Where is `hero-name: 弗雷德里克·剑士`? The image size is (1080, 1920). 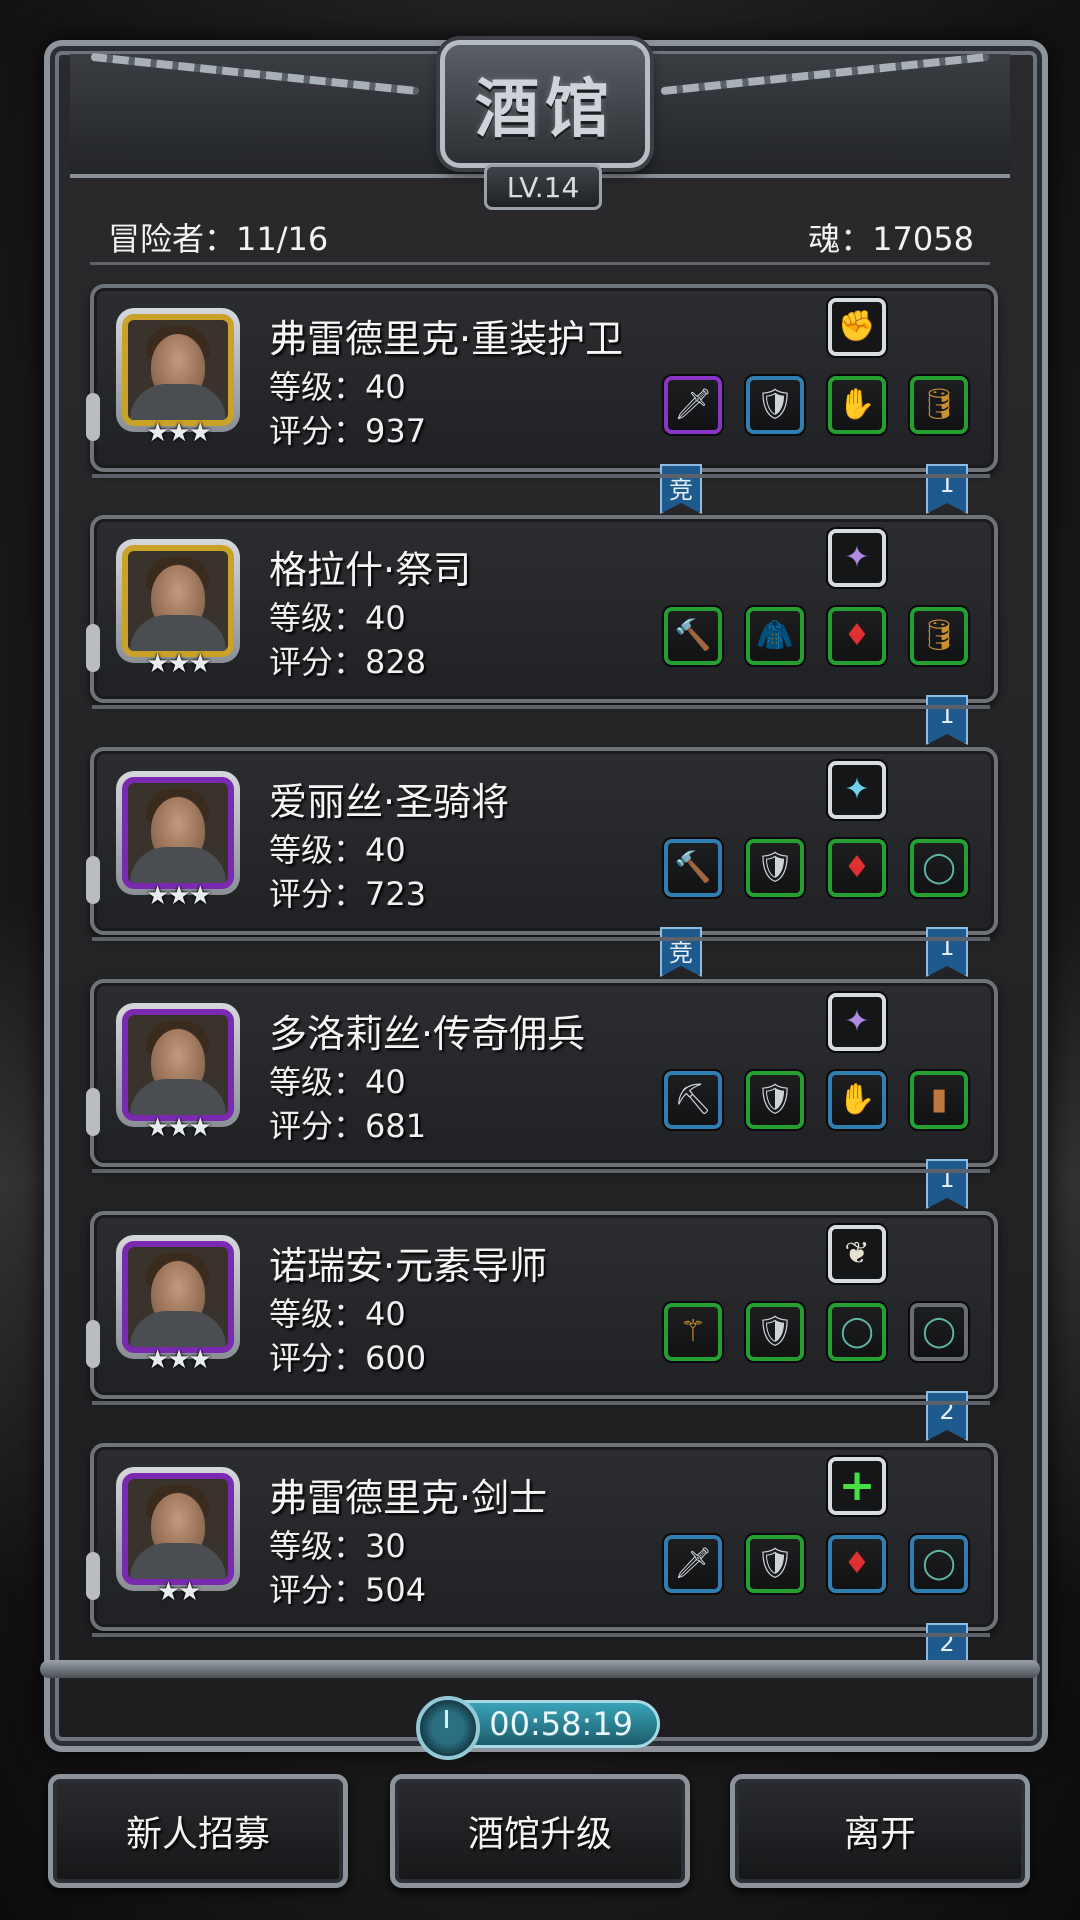 hero-name: 弗雷德里克·剑士 is located at coordinates (408, 1498).